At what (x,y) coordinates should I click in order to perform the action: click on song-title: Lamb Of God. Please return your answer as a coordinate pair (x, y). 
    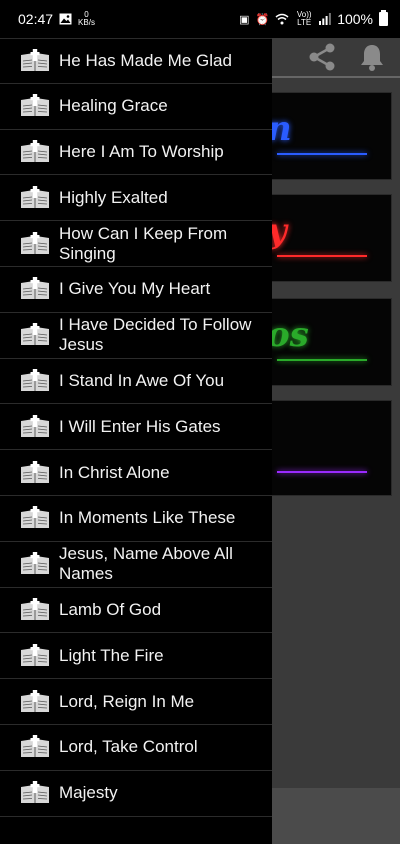
    Looking at the image, I should click on (110, 609).